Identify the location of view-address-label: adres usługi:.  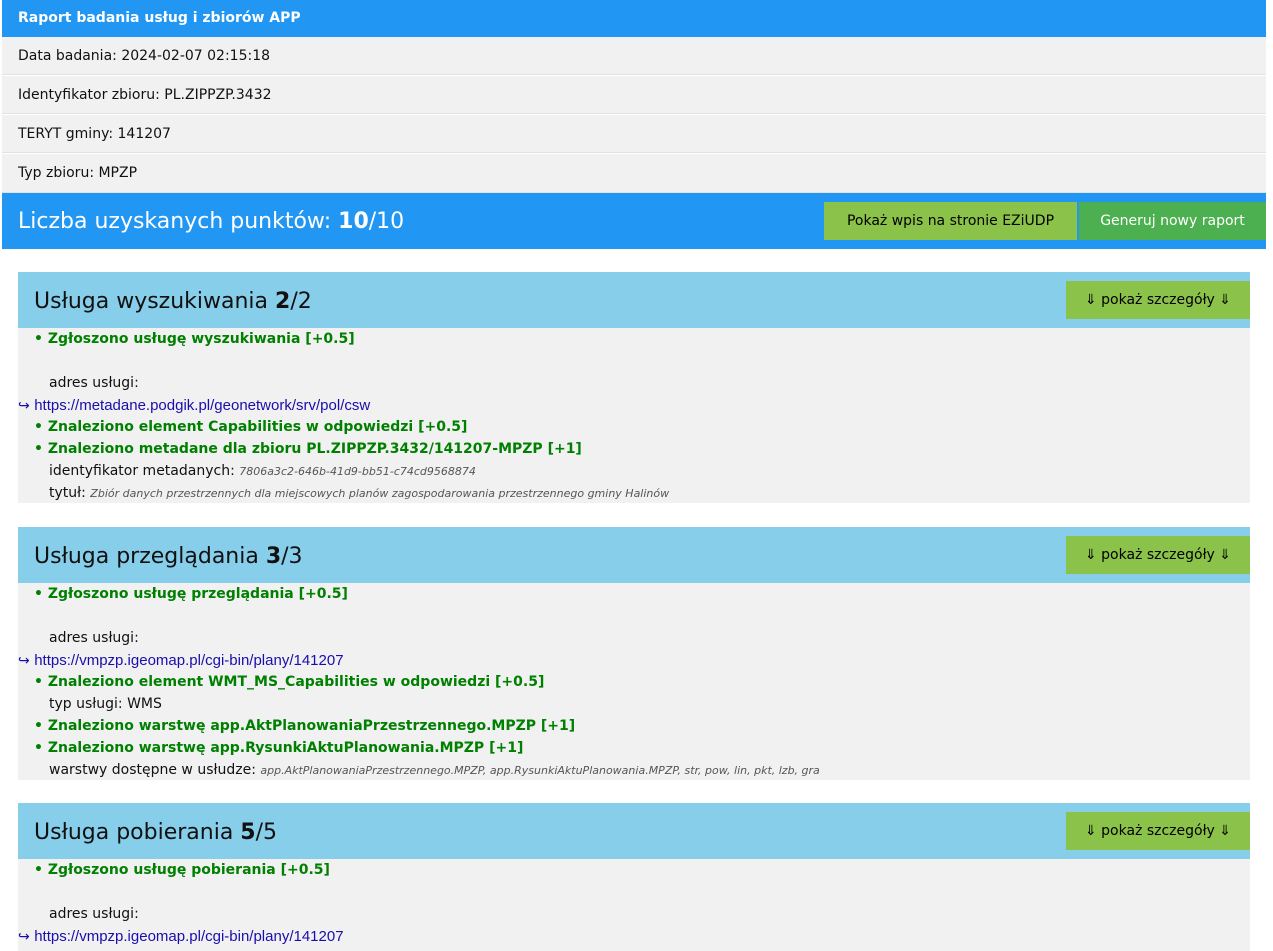
(94, 638).